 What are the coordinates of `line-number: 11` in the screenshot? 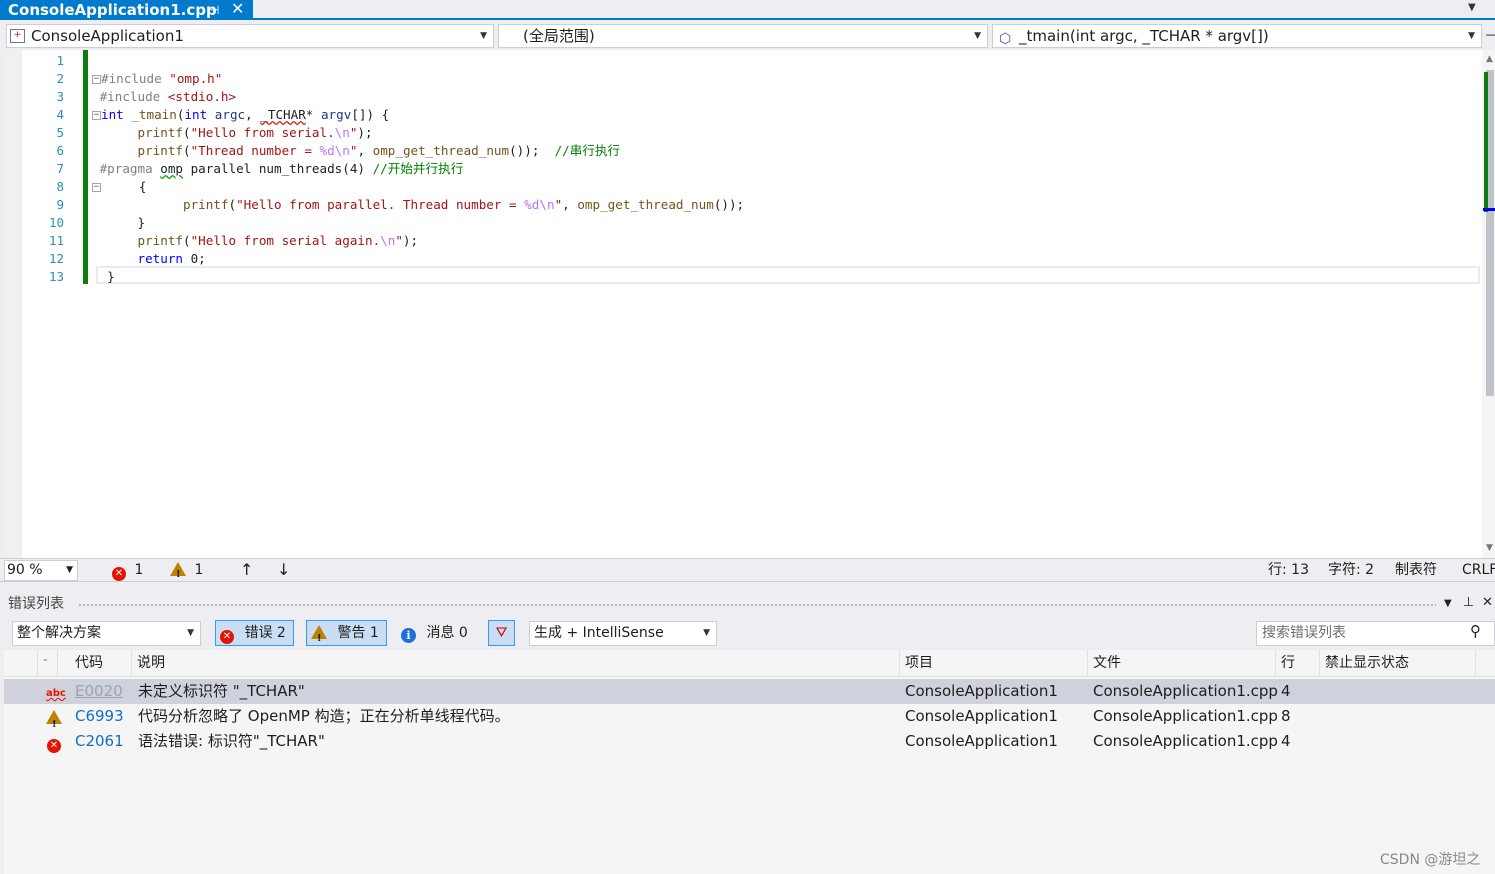 It's located at (56, 240).